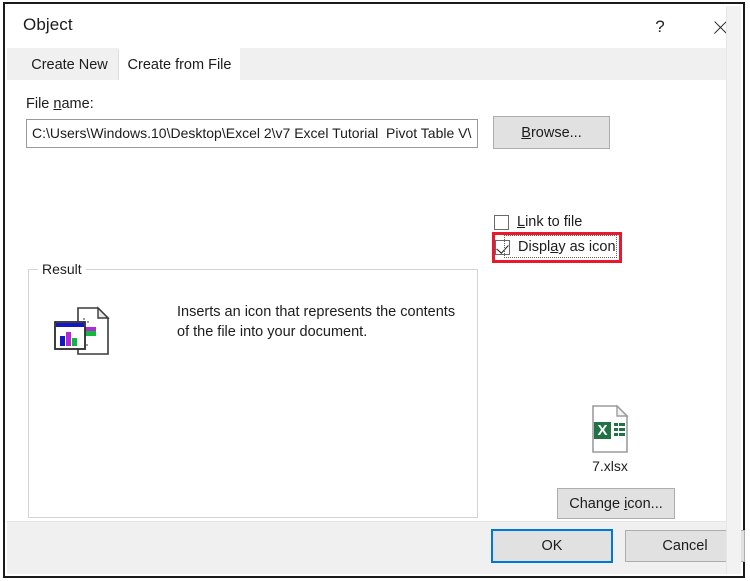 The width and height of the screenshot is (750, 581). What do you see at coordinates (48, 24) in the screenshot?
I see `dialog-title: Object` at bounding box center [48, 24].